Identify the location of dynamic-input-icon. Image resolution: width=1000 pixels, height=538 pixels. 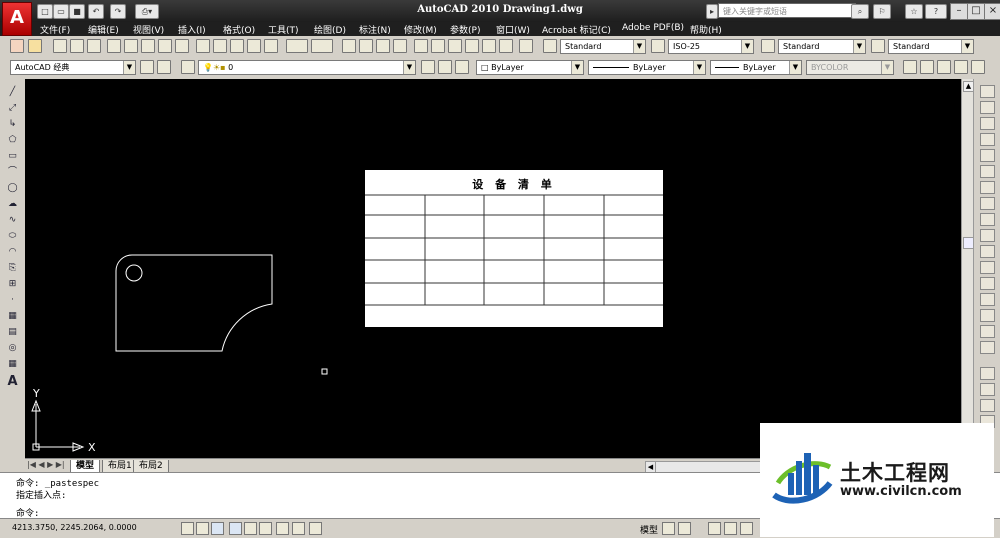
(315, 528).